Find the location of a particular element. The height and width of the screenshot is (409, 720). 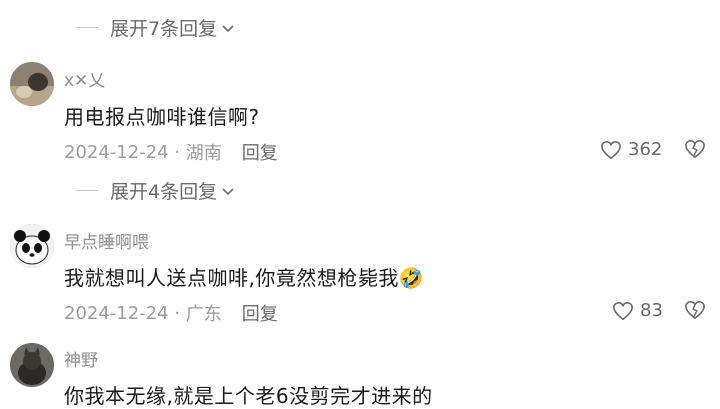

expand-replies-label: 展开7条回复 is located at coordinates (164, 29).